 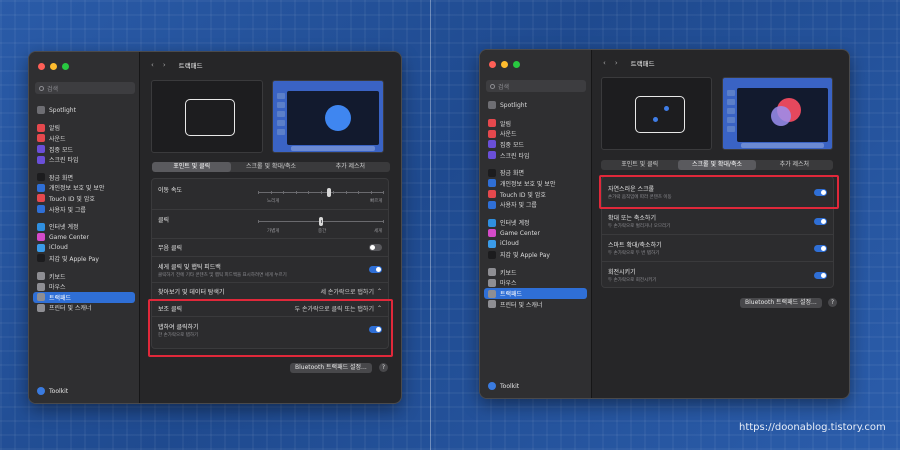 What do you see at coordinates (512, 145) in the screenshot?
I see `sidebar-item-label: 집중 모드` at bounding box center [512, 145].